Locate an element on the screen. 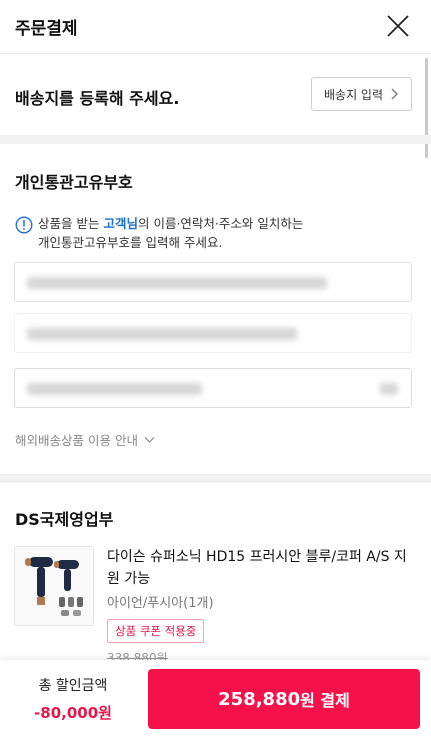 This screenshot has width=431, height=737. enter-address-button: 배송지 입력 is located at coordinates (361, 94).